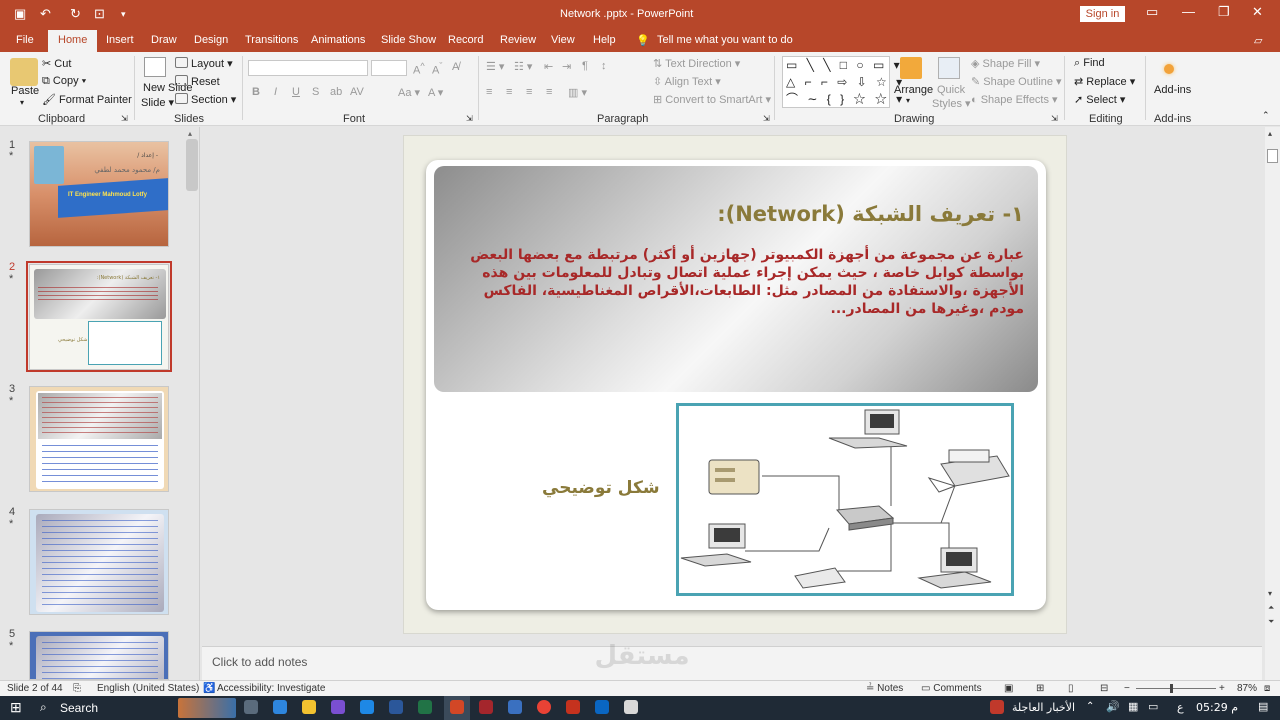 This screenshot has width=1280, height=720. What do you see at coordinates (509, 92) in the screenshot?
I see `center-icon: ≡` at bounding box center [509, 92].